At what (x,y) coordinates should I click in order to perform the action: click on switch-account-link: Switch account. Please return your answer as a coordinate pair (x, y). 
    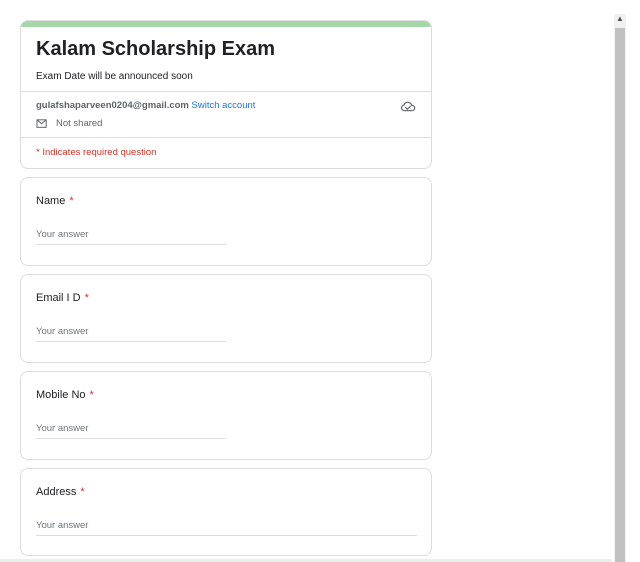
    Looking at the image, I should click on (224, 105).